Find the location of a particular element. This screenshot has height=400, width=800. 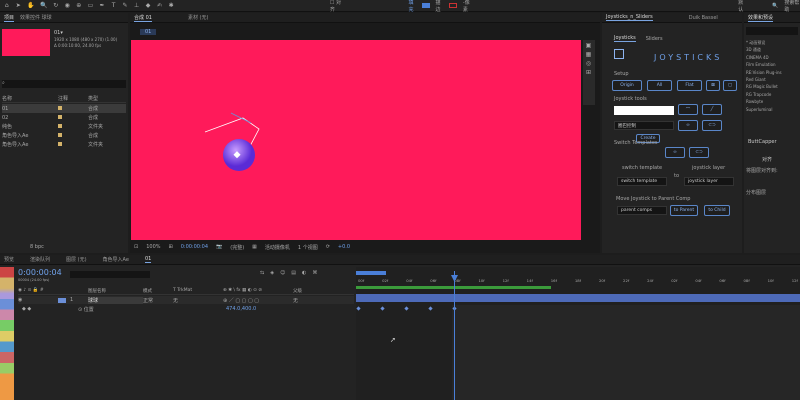

parent-comps-select: parent comps is located at coordinates (642, 210).